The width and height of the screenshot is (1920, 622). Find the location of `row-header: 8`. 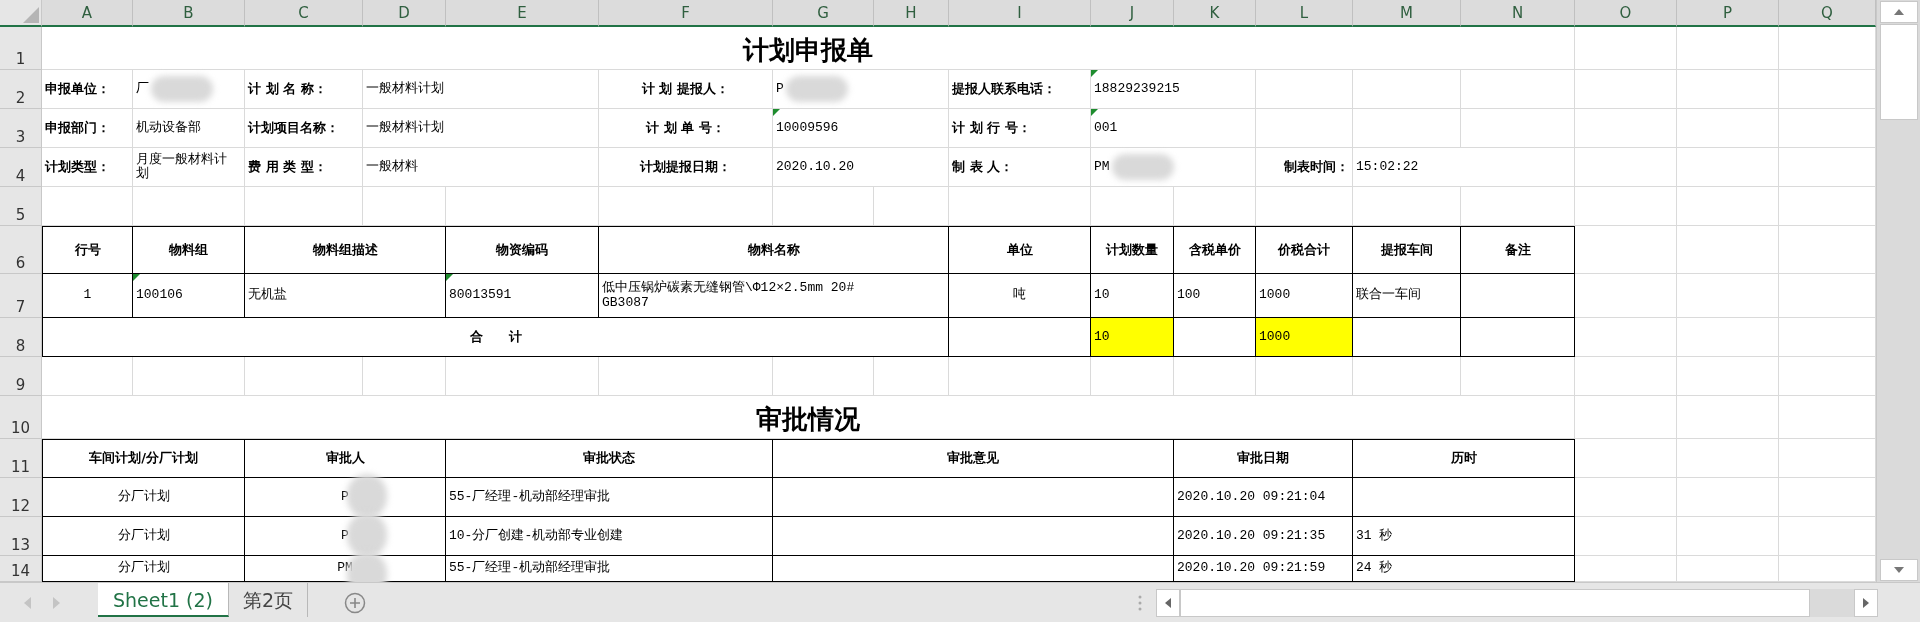

row-header: 8 is located at coordinates (21, 337).